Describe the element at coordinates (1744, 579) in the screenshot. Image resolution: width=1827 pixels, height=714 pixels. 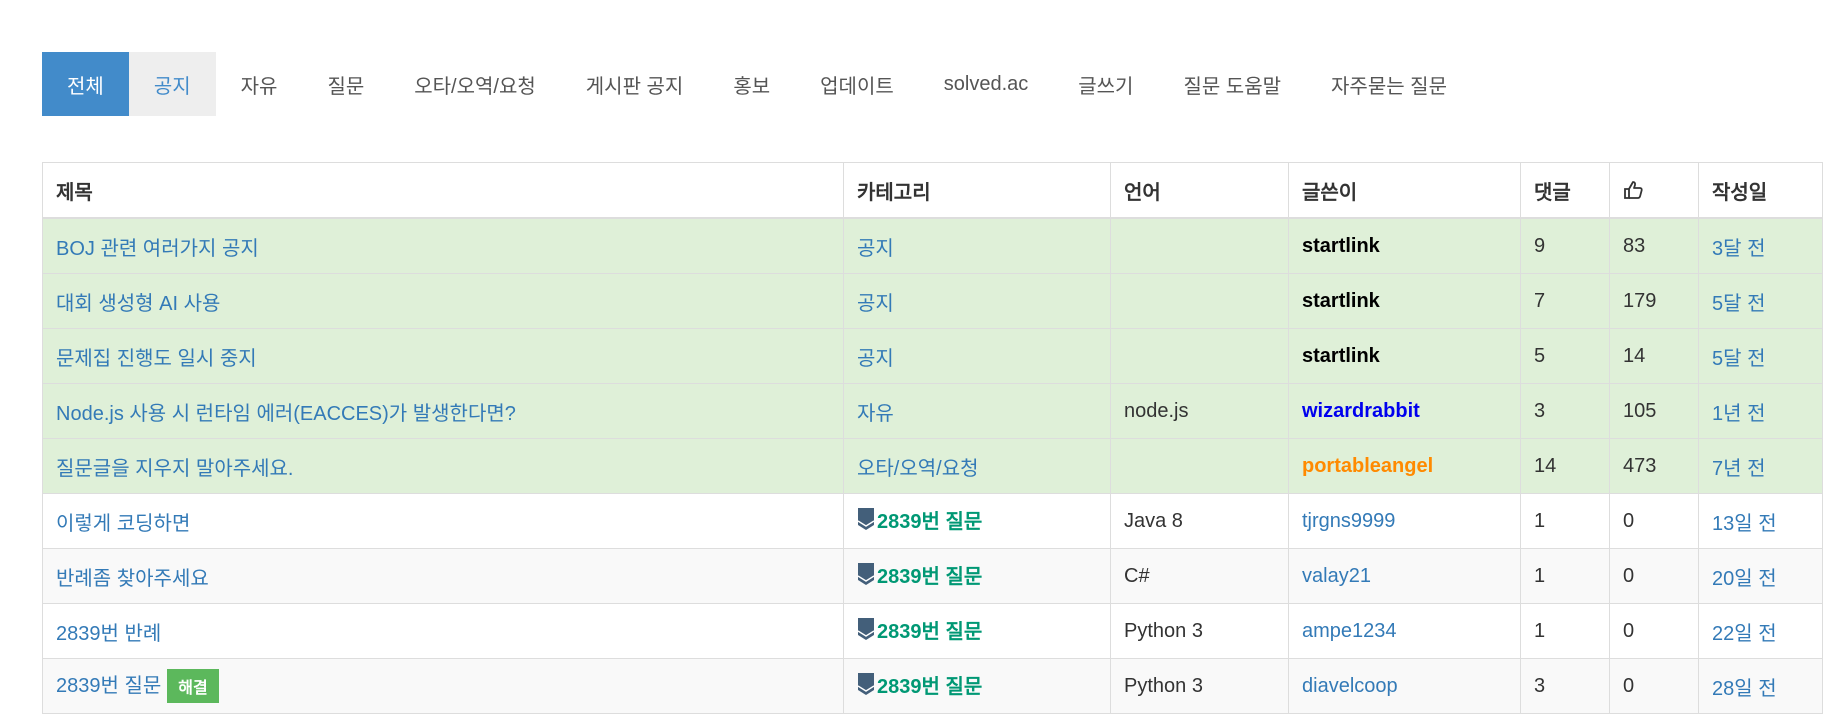
I see `post-date-link: 20일 전` at that location.